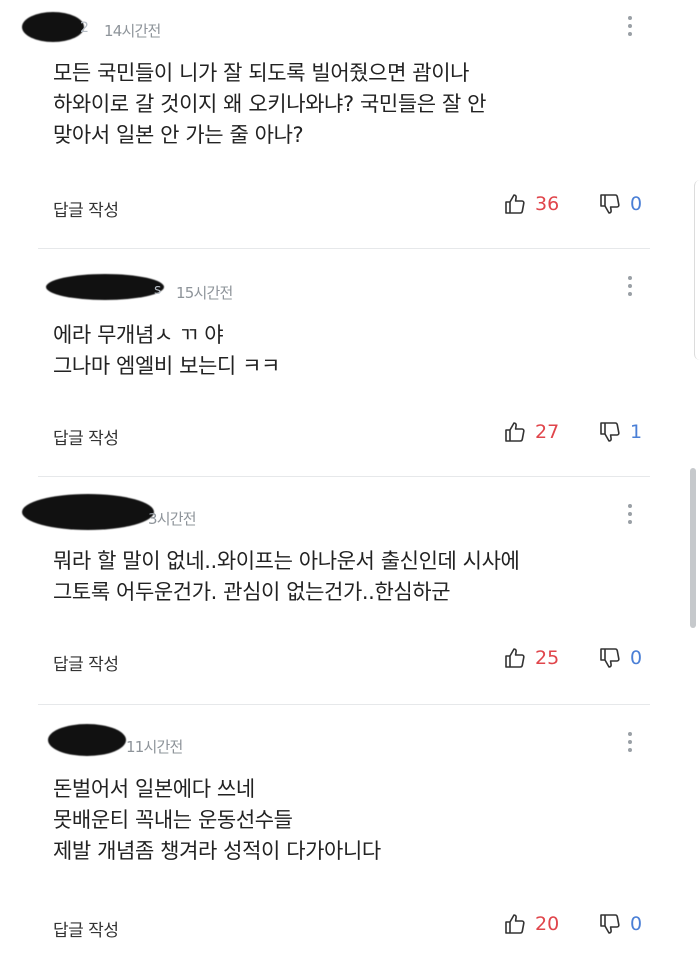 Image resolution: width=700 pixels, height=968 pixels. Describe the element at coordinates (84, 28) in the screenshot. I see `author-name-fragment: 2` at that location.